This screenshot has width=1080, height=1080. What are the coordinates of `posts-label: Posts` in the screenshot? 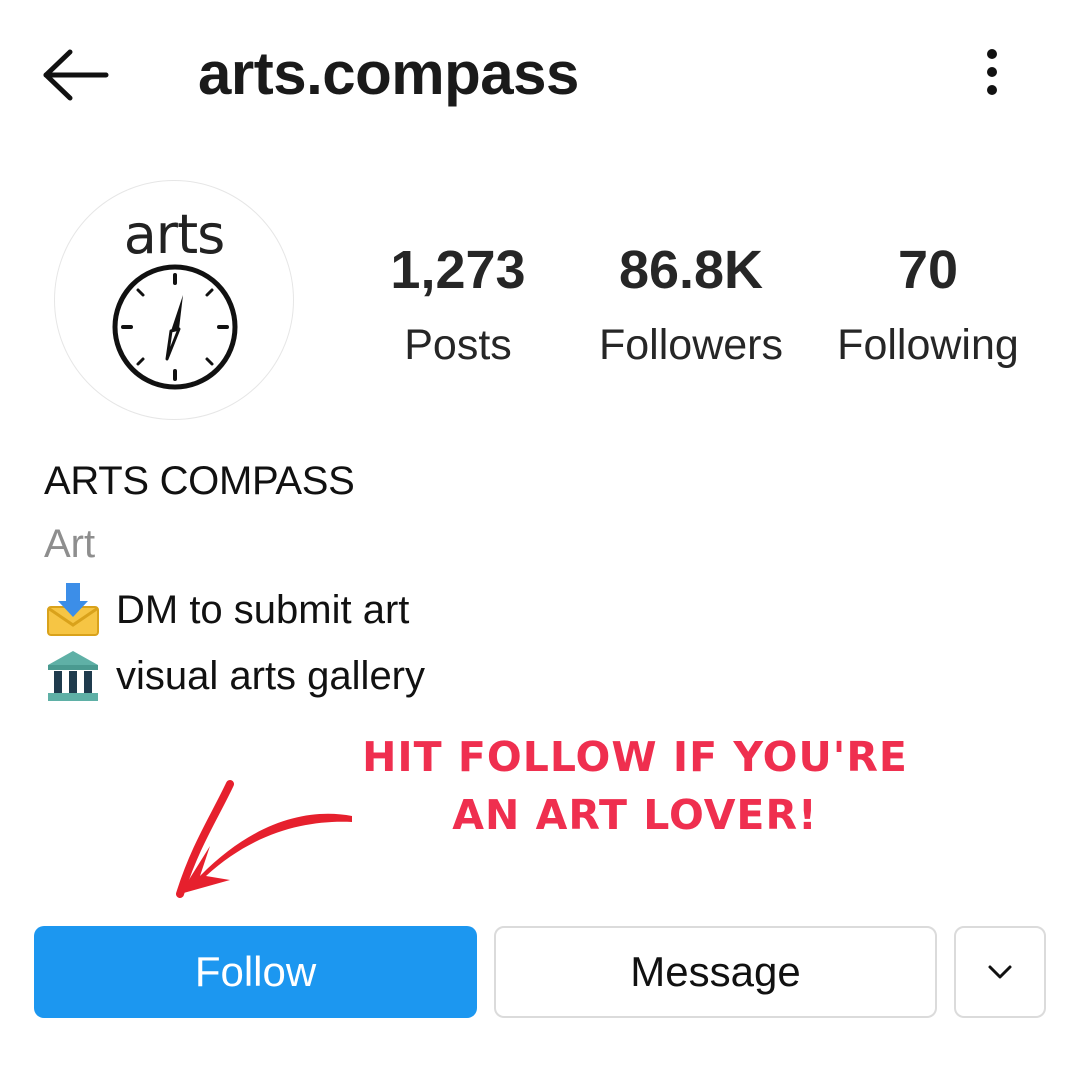 It's located at (458, 345).